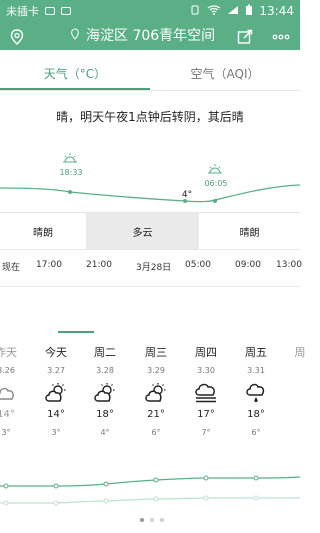 The height and width of the screenshot is (533, 320). Describe the element at coordinates (156, 370) in the screenshot. I see `day-date: 3.29` at that location.